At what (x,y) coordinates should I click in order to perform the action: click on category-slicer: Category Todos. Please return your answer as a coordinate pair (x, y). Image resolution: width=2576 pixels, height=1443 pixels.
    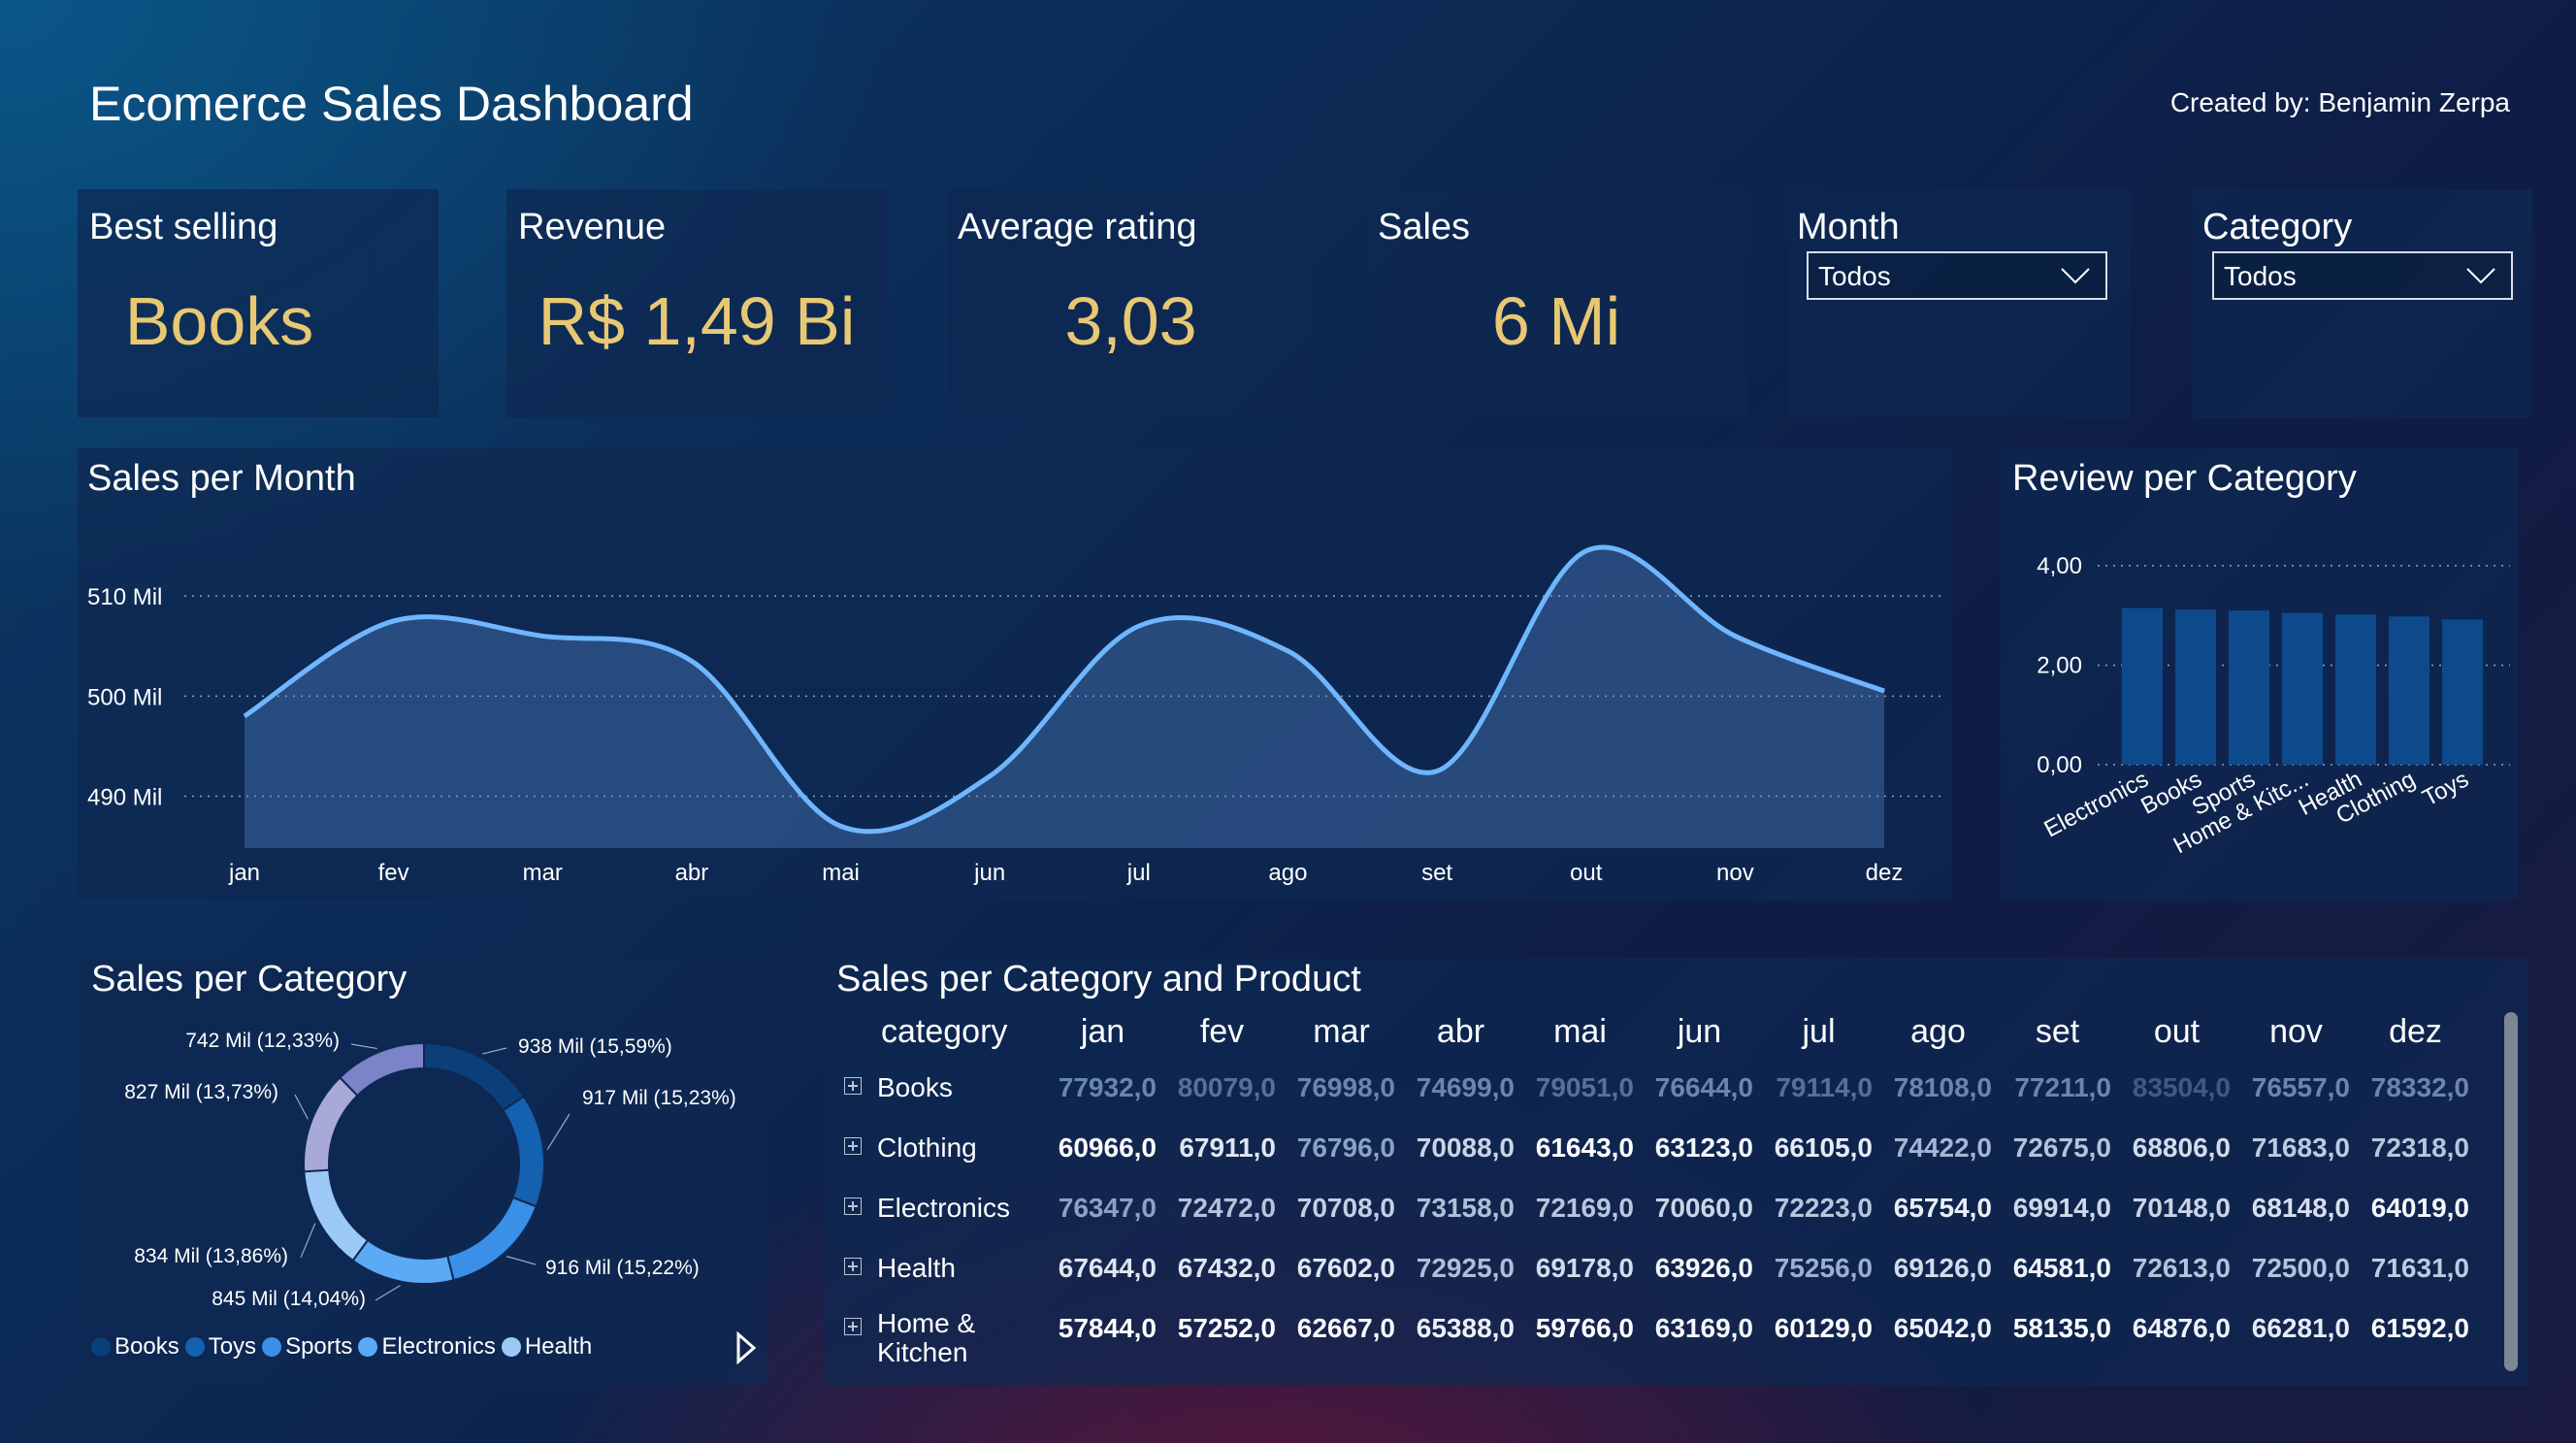
    Looking at the image, I should click on (2362, 303).